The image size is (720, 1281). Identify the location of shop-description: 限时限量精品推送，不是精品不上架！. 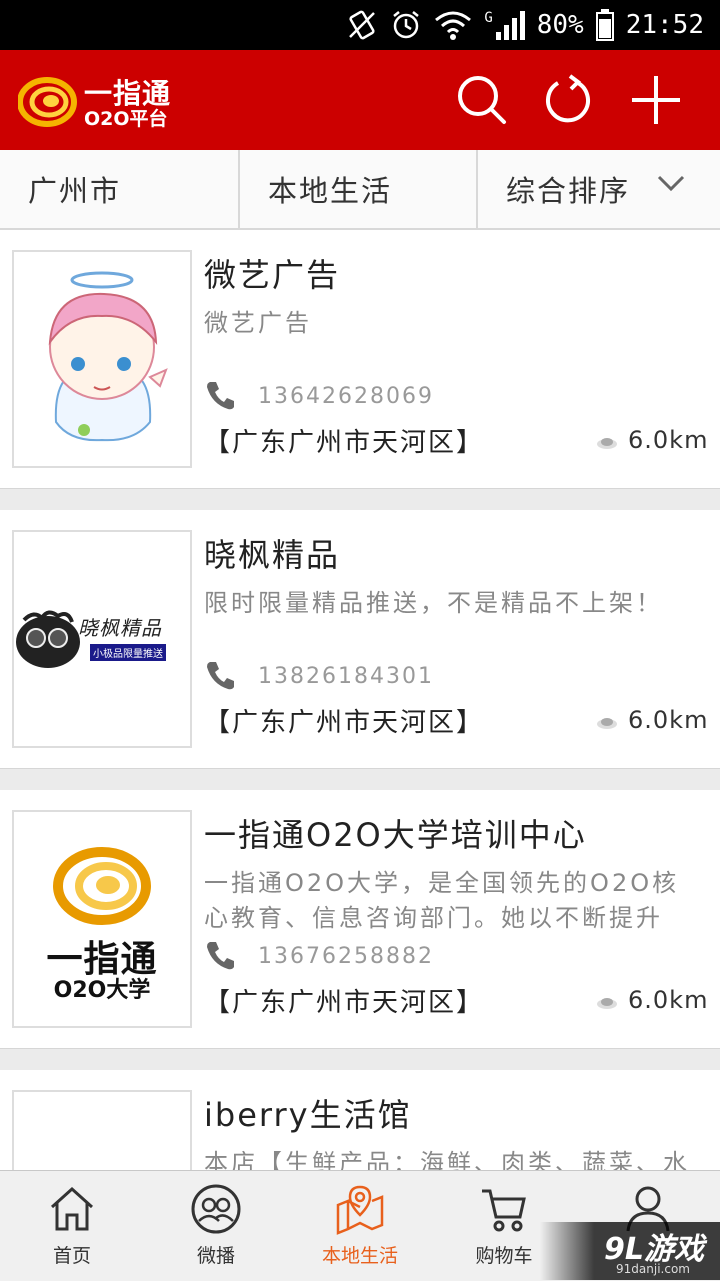
(433, 603).